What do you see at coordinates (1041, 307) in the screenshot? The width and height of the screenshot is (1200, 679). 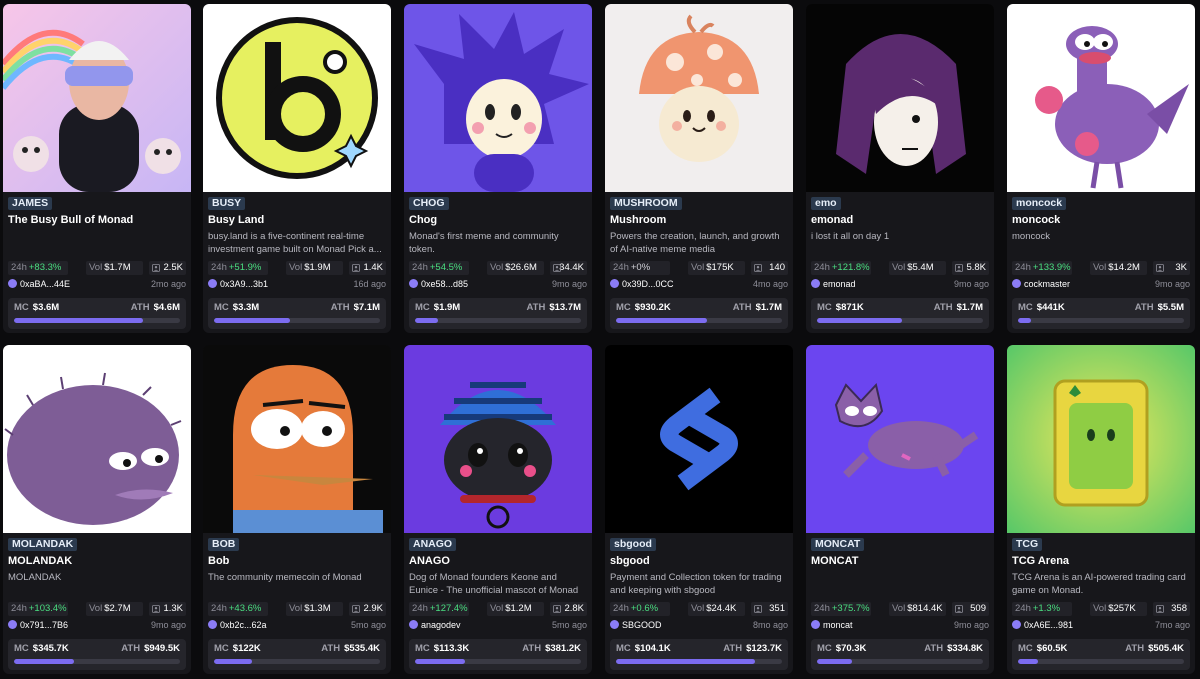 I see `market-cap: MC $441K` at bounding box center [1041, 307].